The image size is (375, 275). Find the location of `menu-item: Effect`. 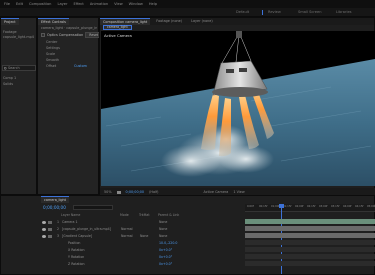

menu-item: Effect is located at coordinates (78, 4).